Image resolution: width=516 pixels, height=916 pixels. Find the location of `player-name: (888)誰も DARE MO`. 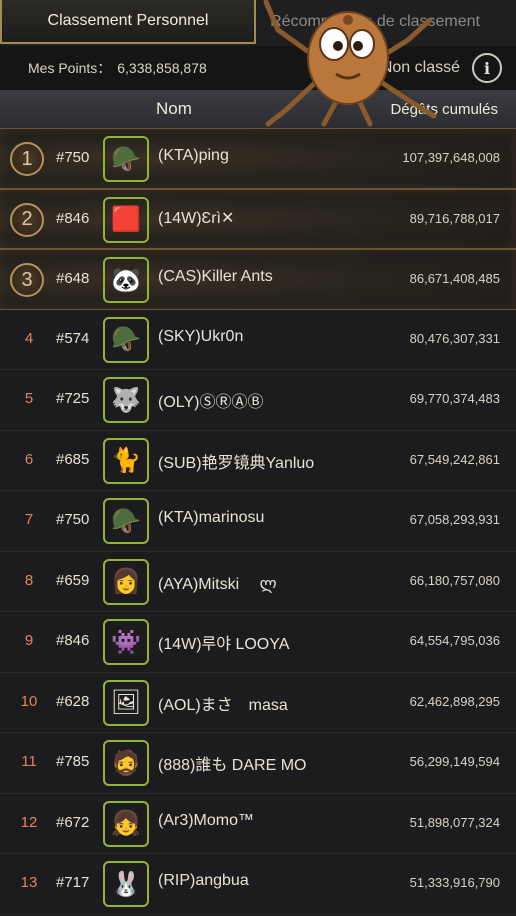

player-name: (888)誰も DARE MO is located at coordinates (232, 765).